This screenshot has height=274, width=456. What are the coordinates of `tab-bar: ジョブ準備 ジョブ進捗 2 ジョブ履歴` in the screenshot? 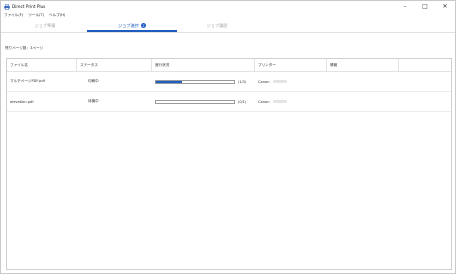 It's located at (228, 26).